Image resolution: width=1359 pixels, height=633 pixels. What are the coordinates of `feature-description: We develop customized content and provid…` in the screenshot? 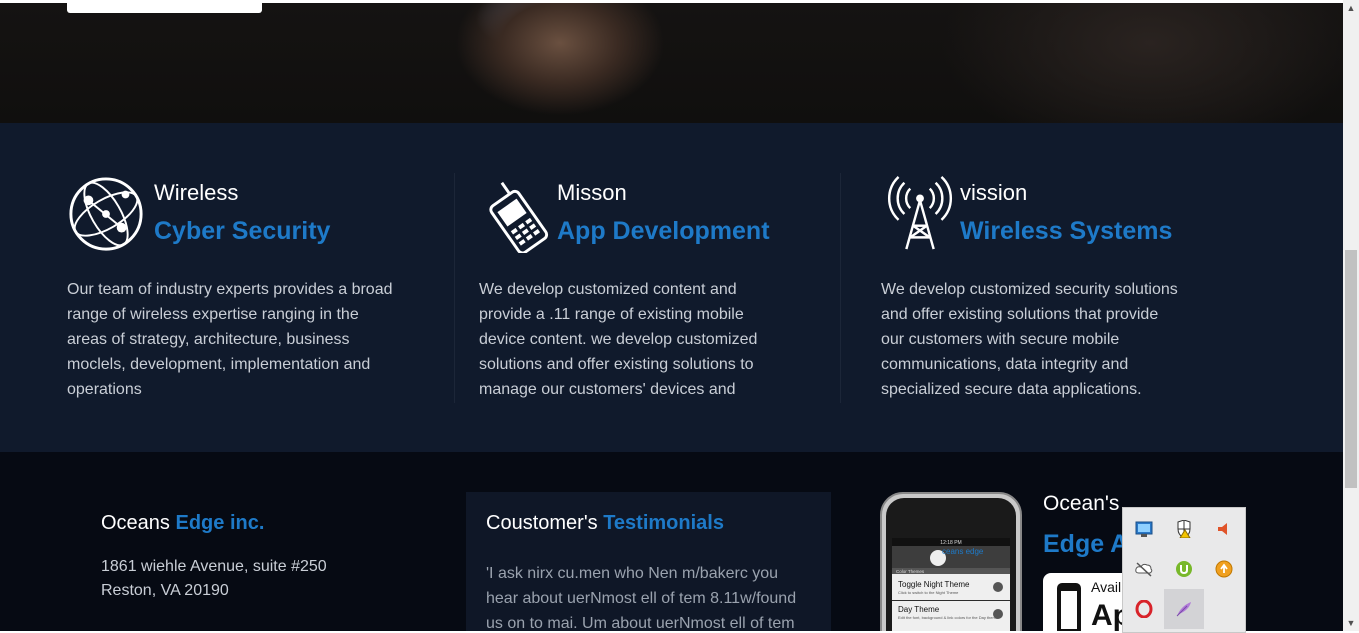 It's located at (618, 339).